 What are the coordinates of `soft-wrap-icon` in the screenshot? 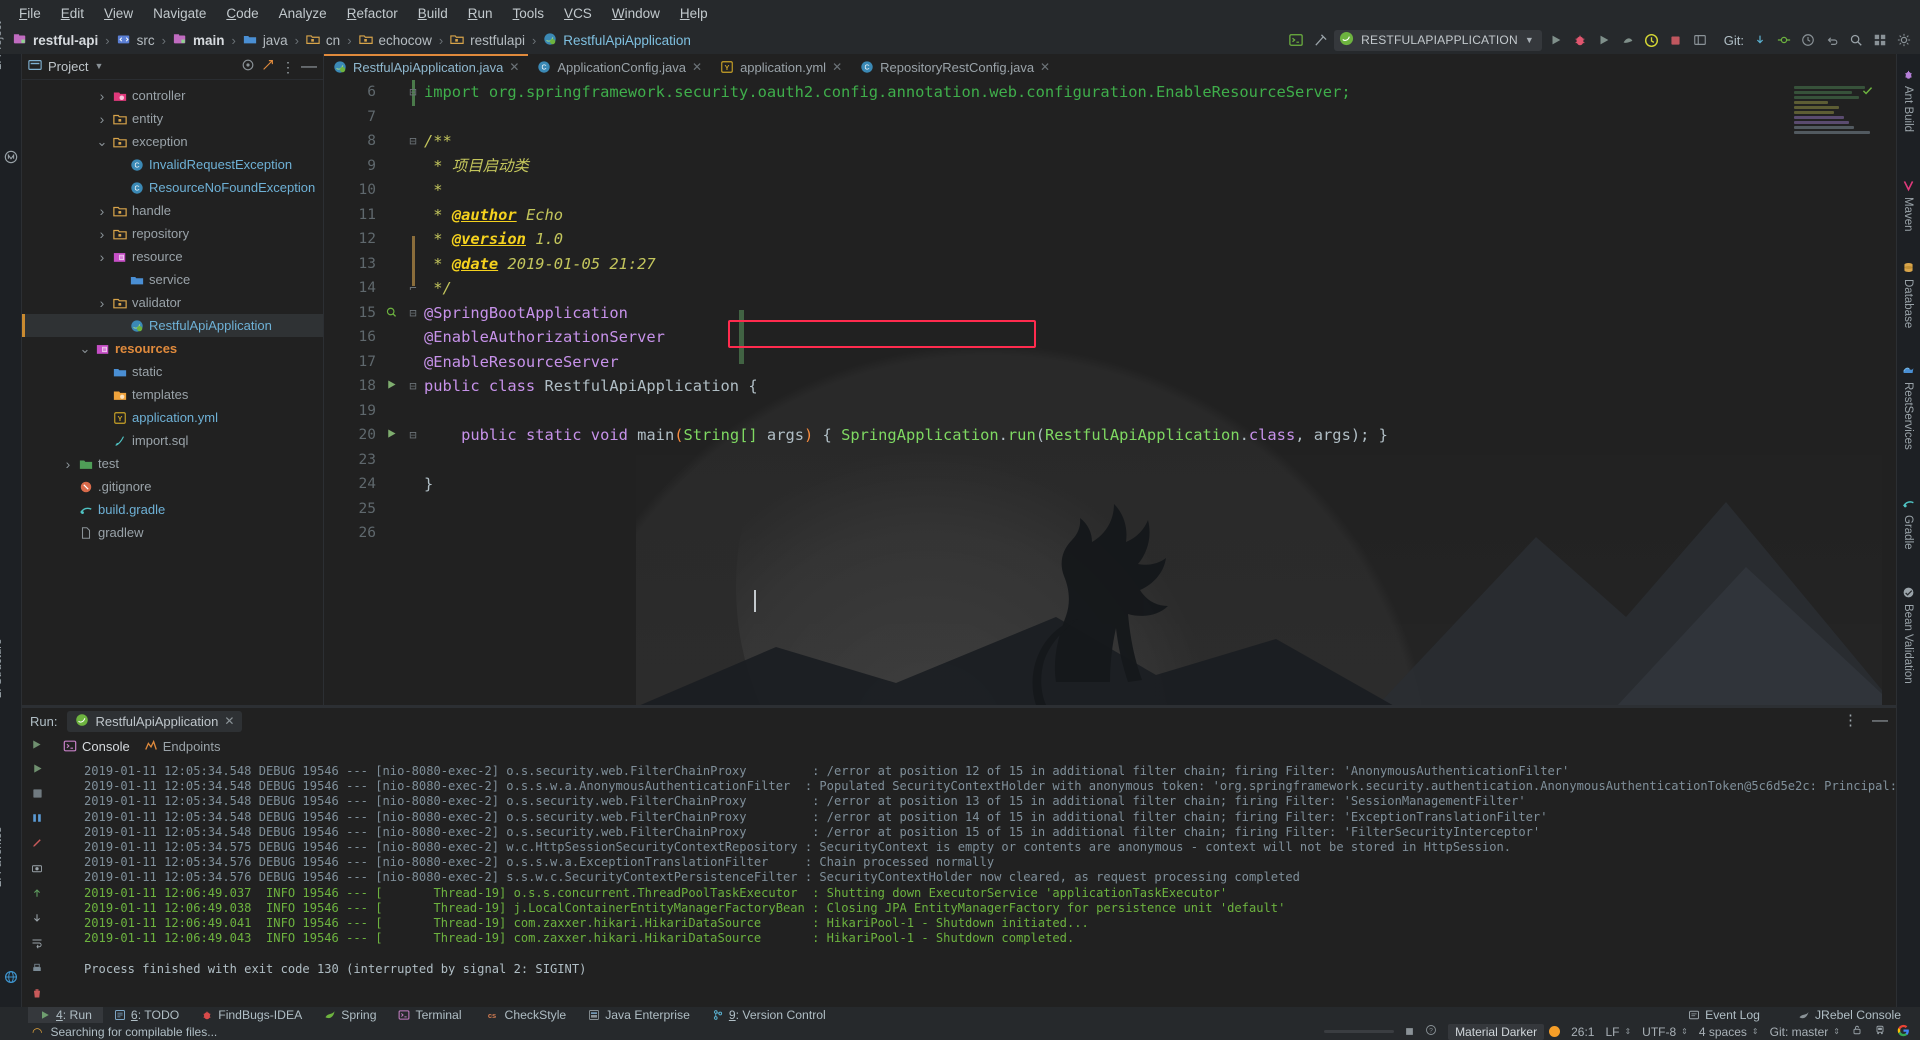 It's located at (37, 943).